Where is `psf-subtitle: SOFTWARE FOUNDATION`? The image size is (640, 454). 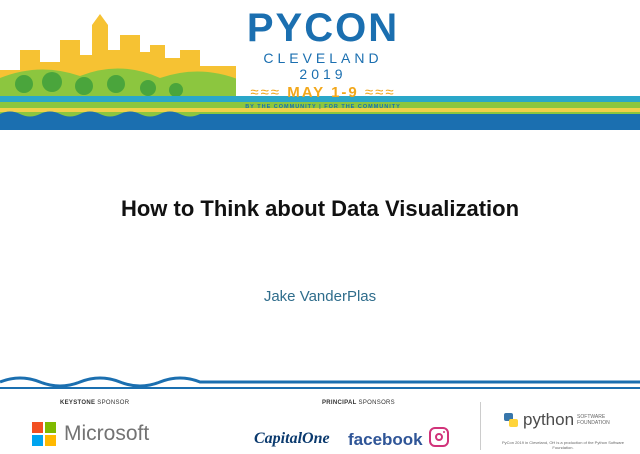
psf-subtitle: SOFTWARE FOUNDATION is located at coordinates (593, 420).